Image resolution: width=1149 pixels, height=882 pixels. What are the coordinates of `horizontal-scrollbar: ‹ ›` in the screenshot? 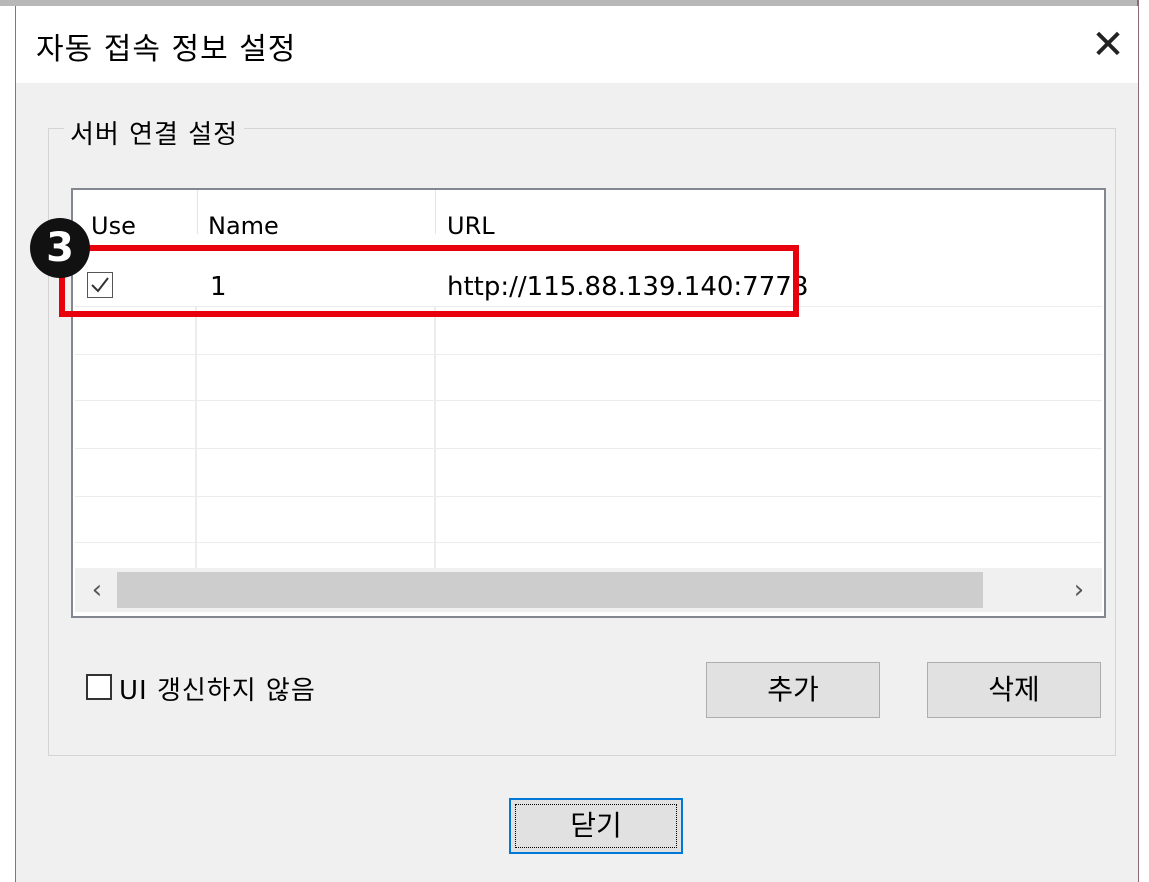 It's located at (588, 590).